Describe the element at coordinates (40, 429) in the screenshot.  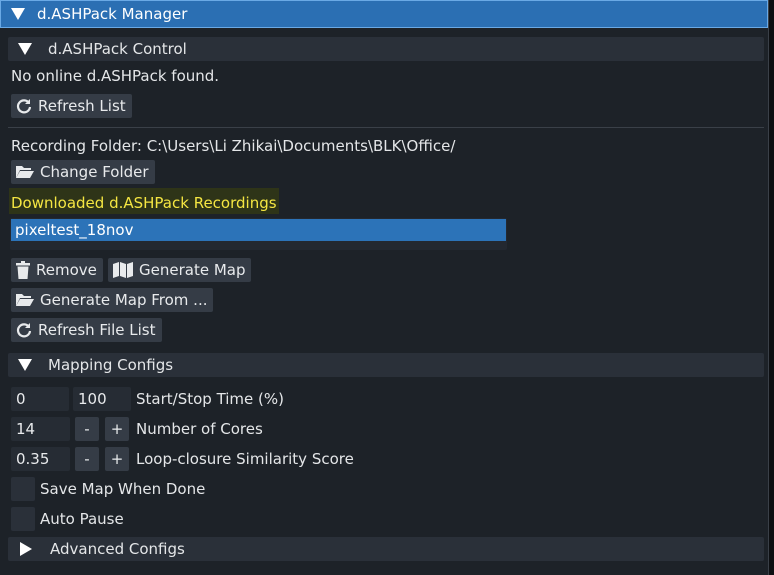
I see `cores-input: 14` at that location.